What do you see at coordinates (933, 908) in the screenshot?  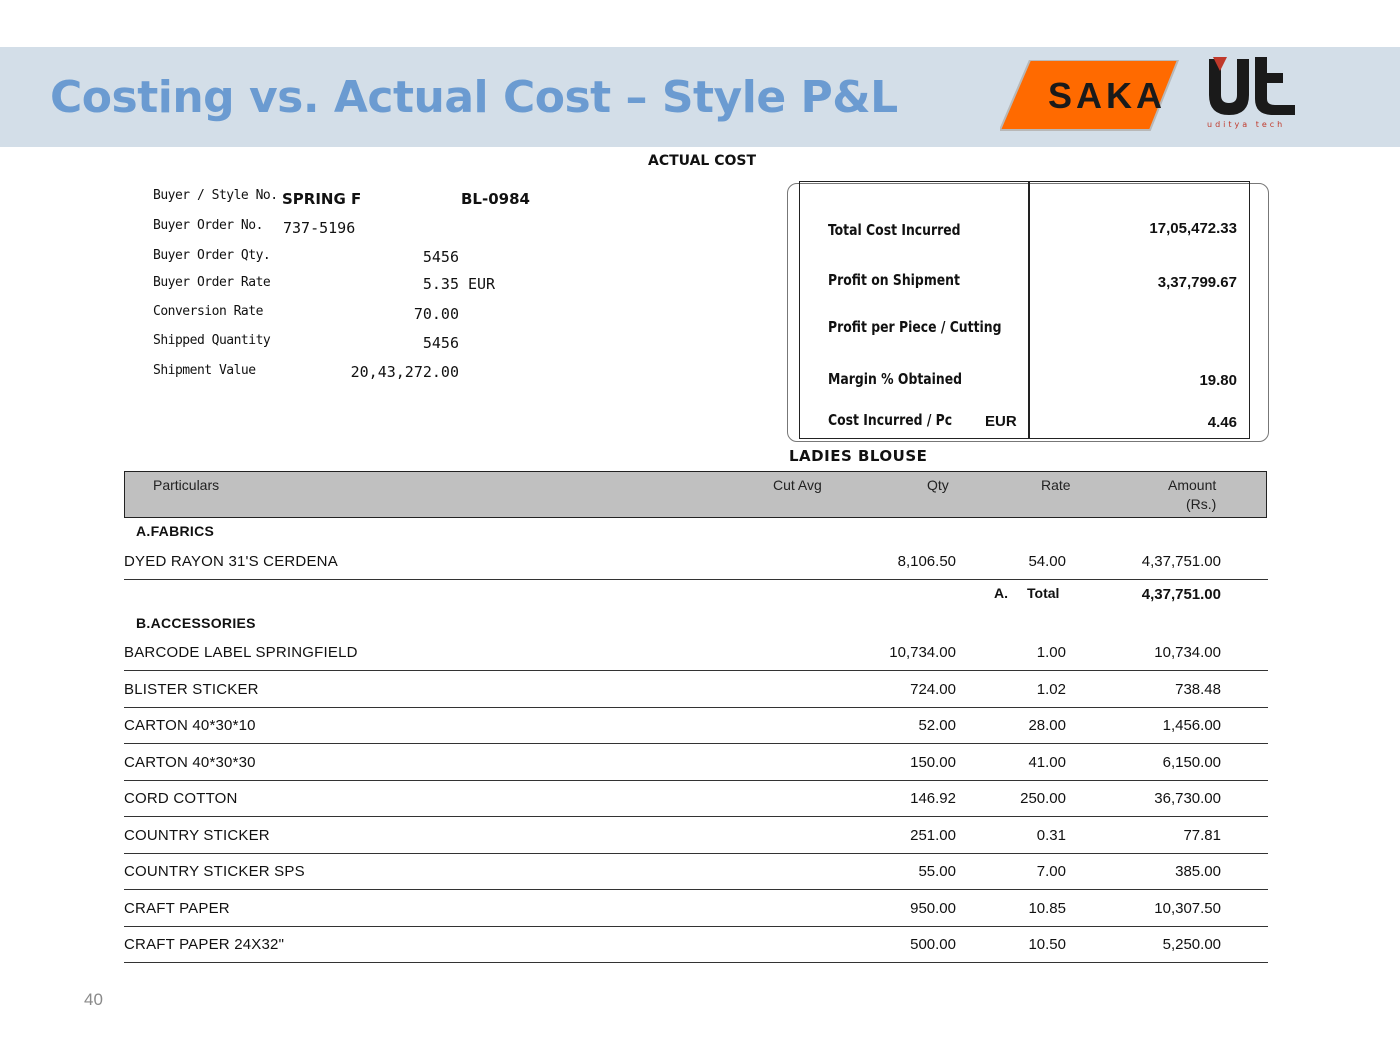 I see `row-qty: 950.00` at bounding box center [933, 908].